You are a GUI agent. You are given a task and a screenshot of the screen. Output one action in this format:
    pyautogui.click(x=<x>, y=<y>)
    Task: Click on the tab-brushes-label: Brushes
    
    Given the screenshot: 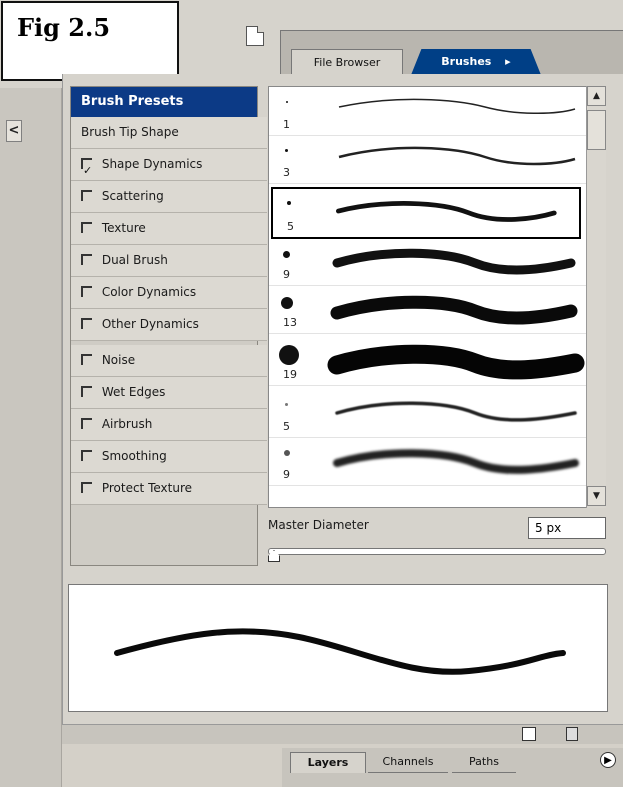 What is the action you would take?
    pyautogui.click(x=466, y=61)
    